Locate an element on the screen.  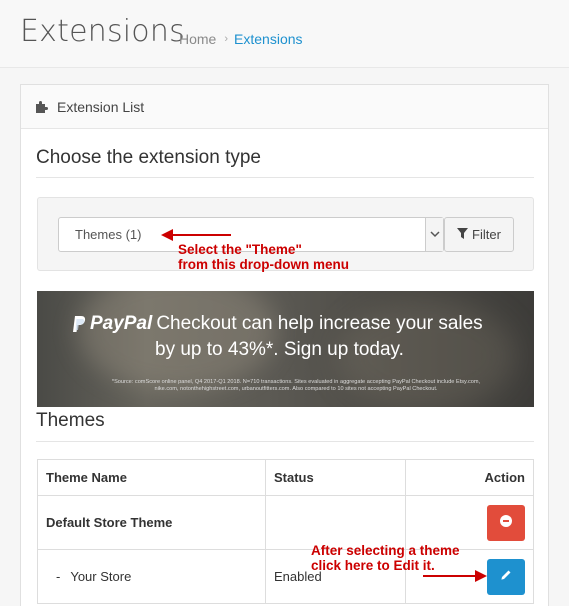
uninstall-button is located at coordinates (506, 522).